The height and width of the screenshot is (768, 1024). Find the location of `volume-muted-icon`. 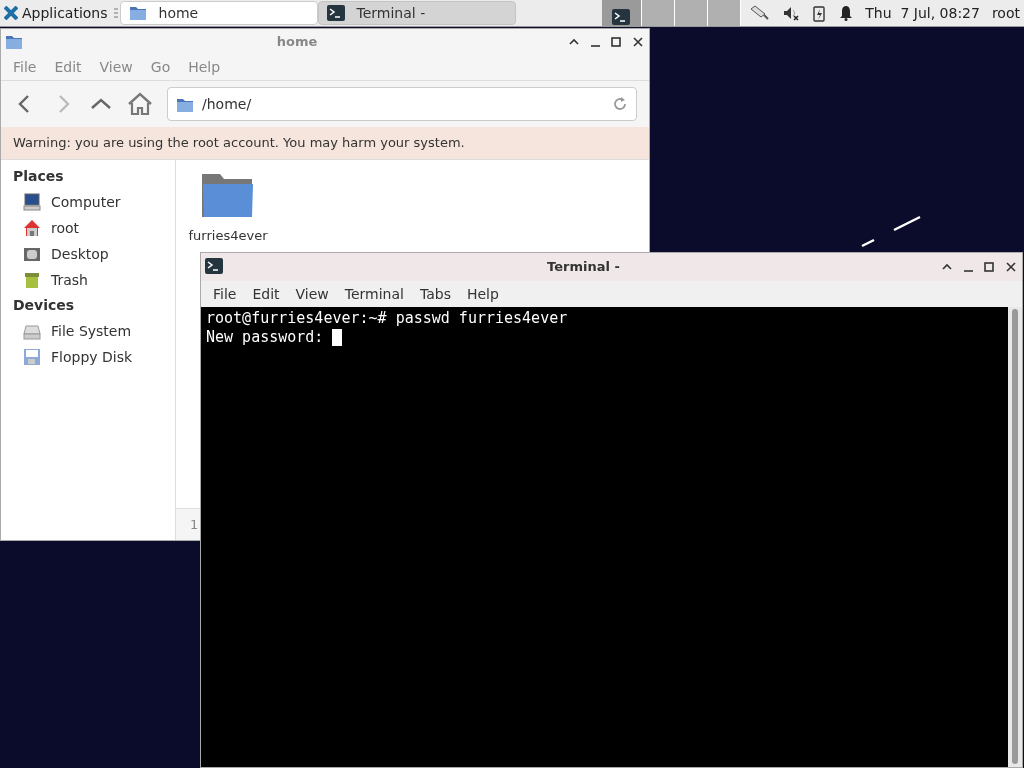

volume-muted-icon is located at coordinates (791, 13).